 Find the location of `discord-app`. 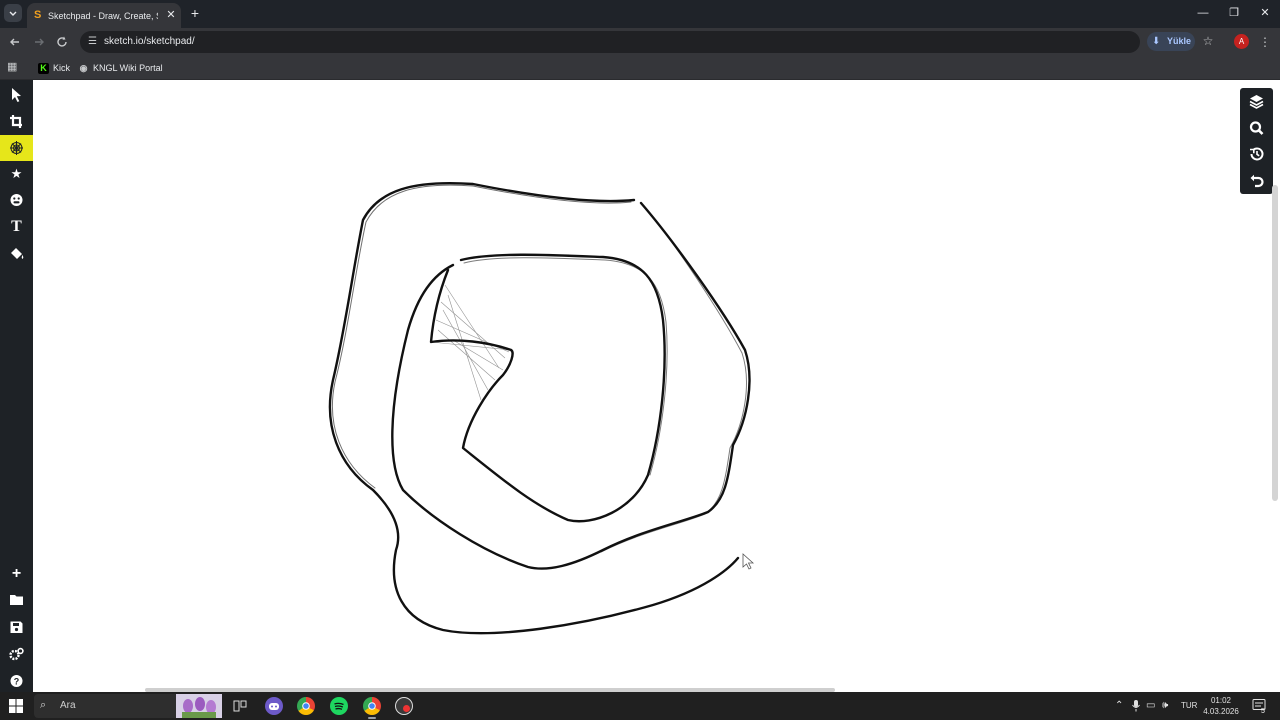

discord-app is located at coordinates (274, 706).